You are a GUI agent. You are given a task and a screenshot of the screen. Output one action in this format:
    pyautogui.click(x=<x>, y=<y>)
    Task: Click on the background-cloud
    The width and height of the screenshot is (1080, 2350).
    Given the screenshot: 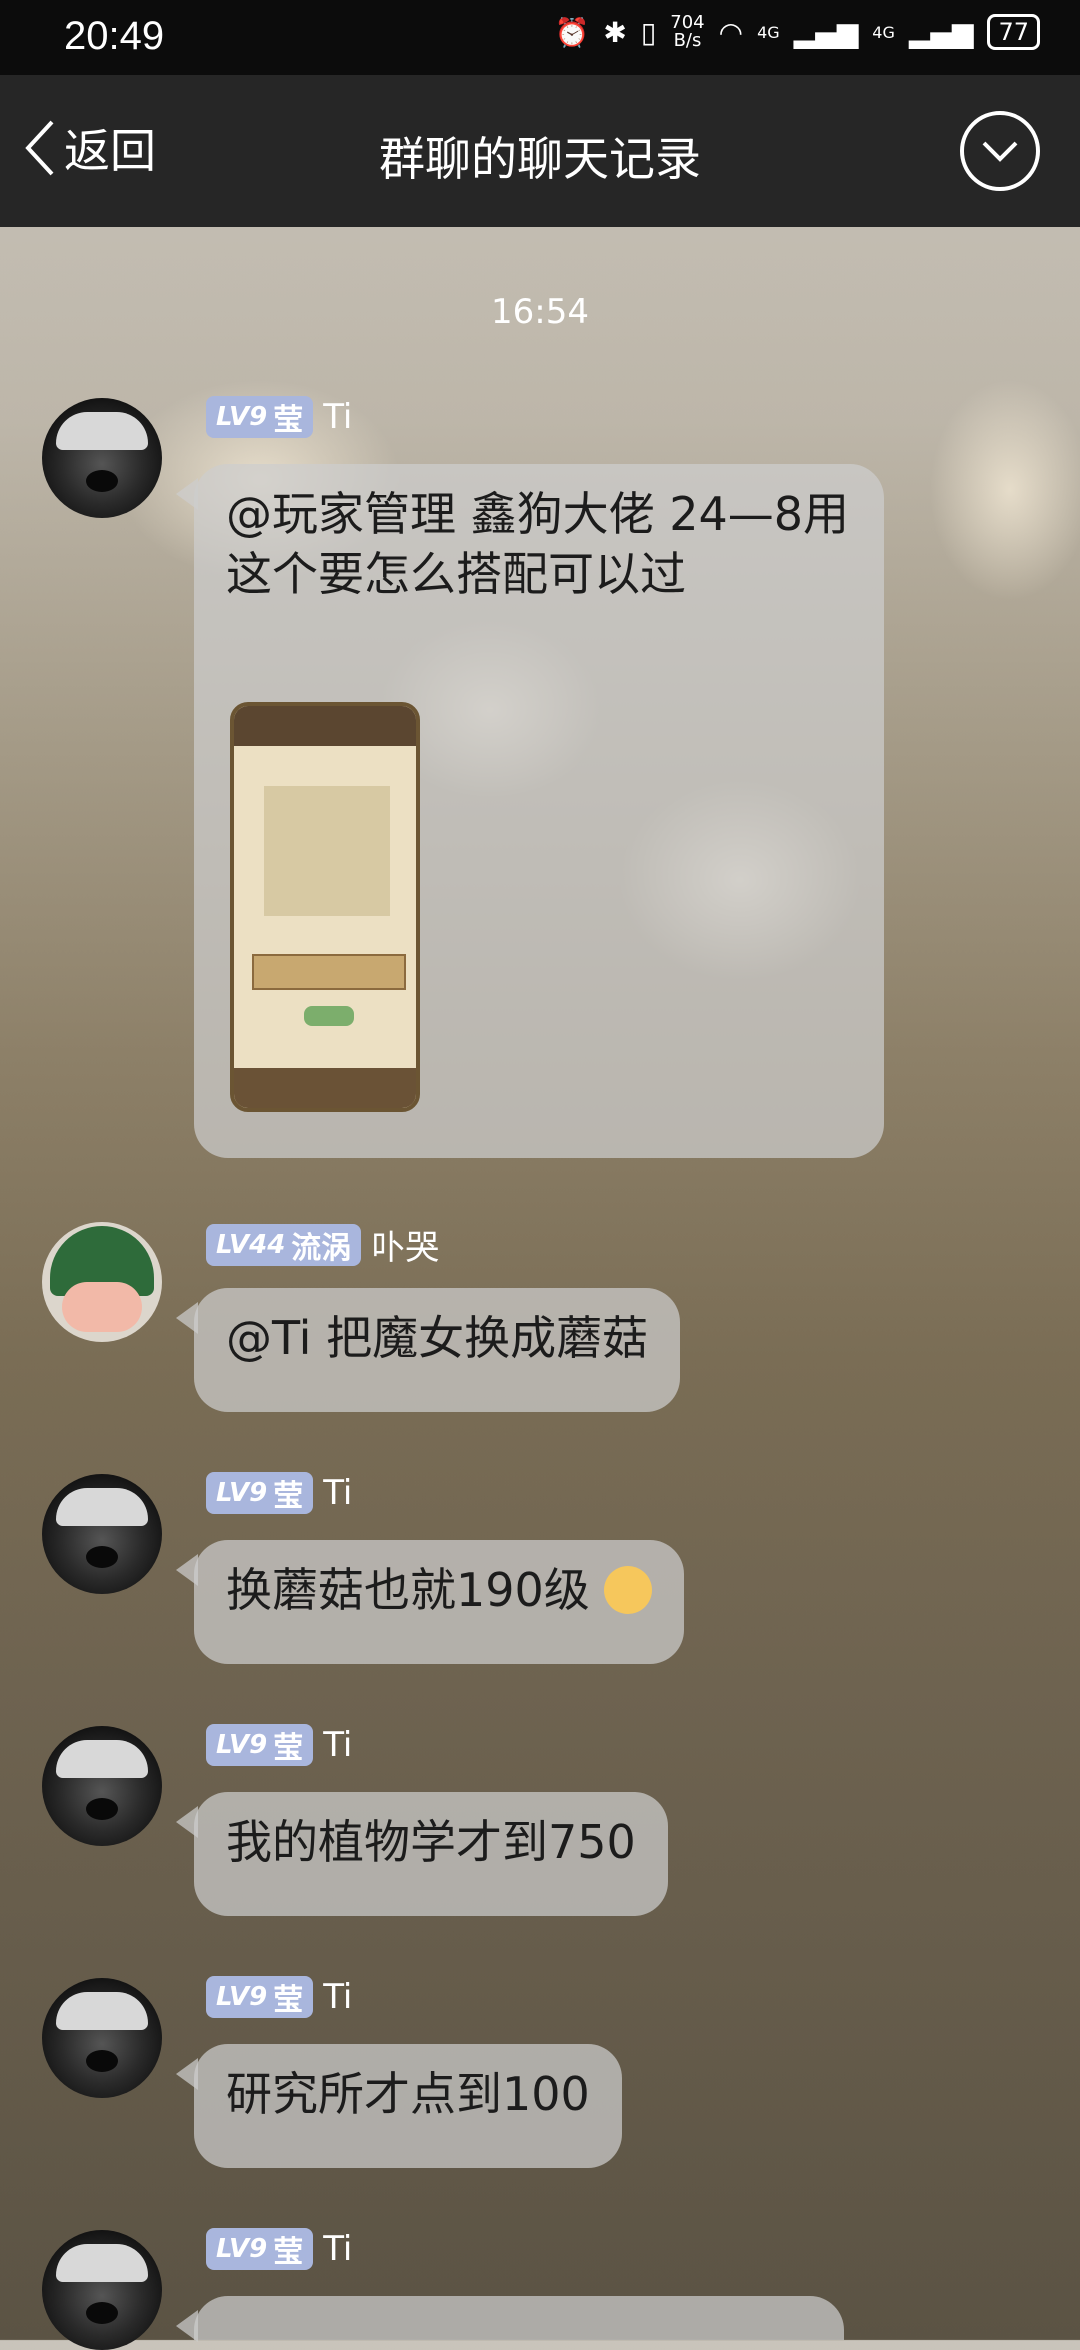 What is the action you would take?
    pyautogui.click(x=1005, y=490)
    